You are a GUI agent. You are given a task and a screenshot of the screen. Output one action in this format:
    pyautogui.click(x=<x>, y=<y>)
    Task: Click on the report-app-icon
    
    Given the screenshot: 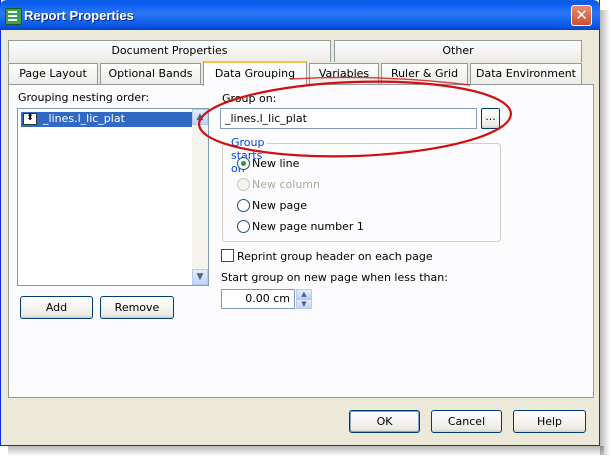 What is the action you would take?
    pyautogui.click(x=13, y=16)
    